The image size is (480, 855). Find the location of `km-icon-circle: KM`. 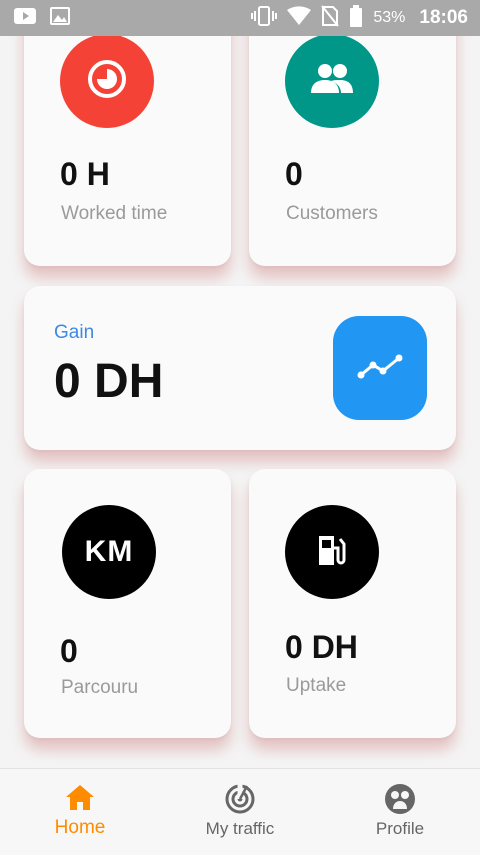

km-icon-circle: KM is located at coordinates (109, 552).